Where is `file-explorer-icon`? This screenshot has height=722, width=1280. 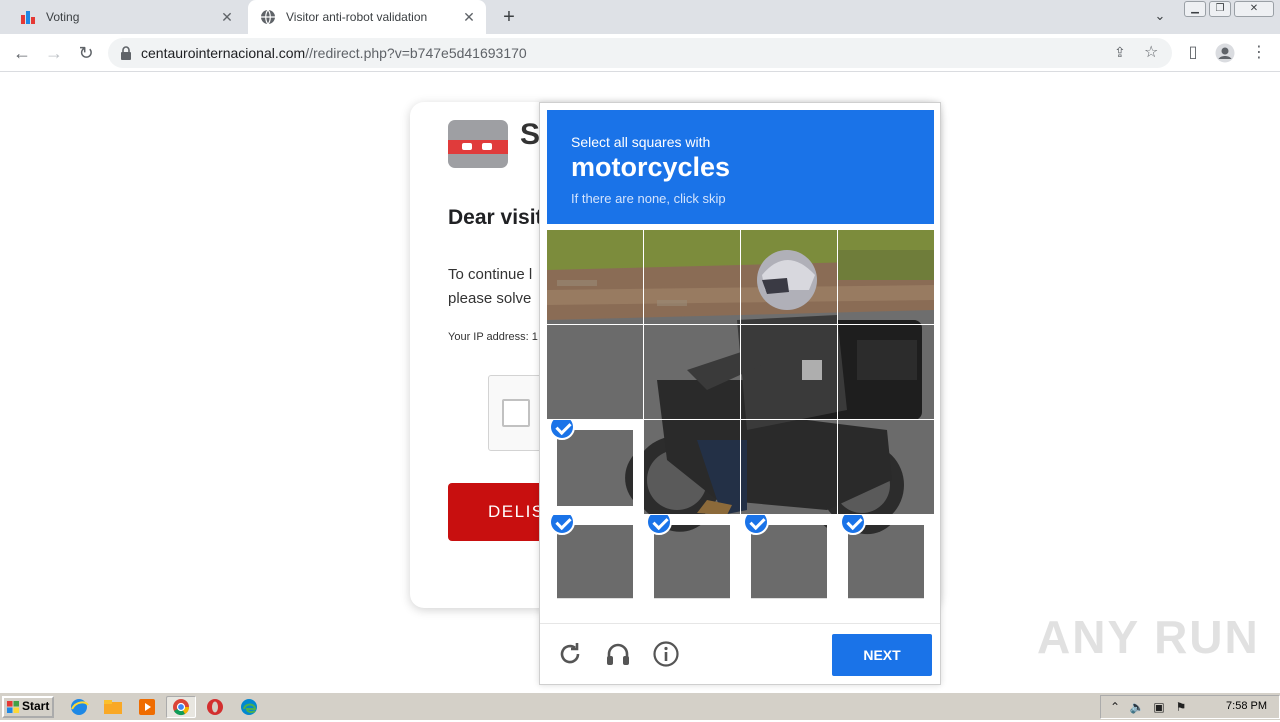 file-explorer-icon is located at coordinates (113, 707).